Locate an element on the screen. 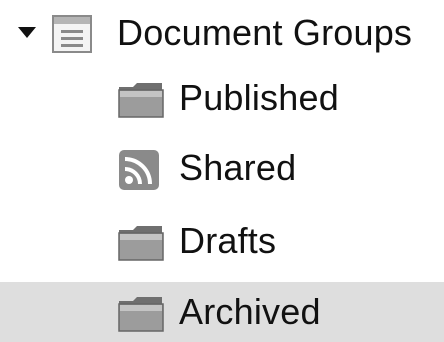  tree-item-label: Archived is located at coordinates (250, 311).